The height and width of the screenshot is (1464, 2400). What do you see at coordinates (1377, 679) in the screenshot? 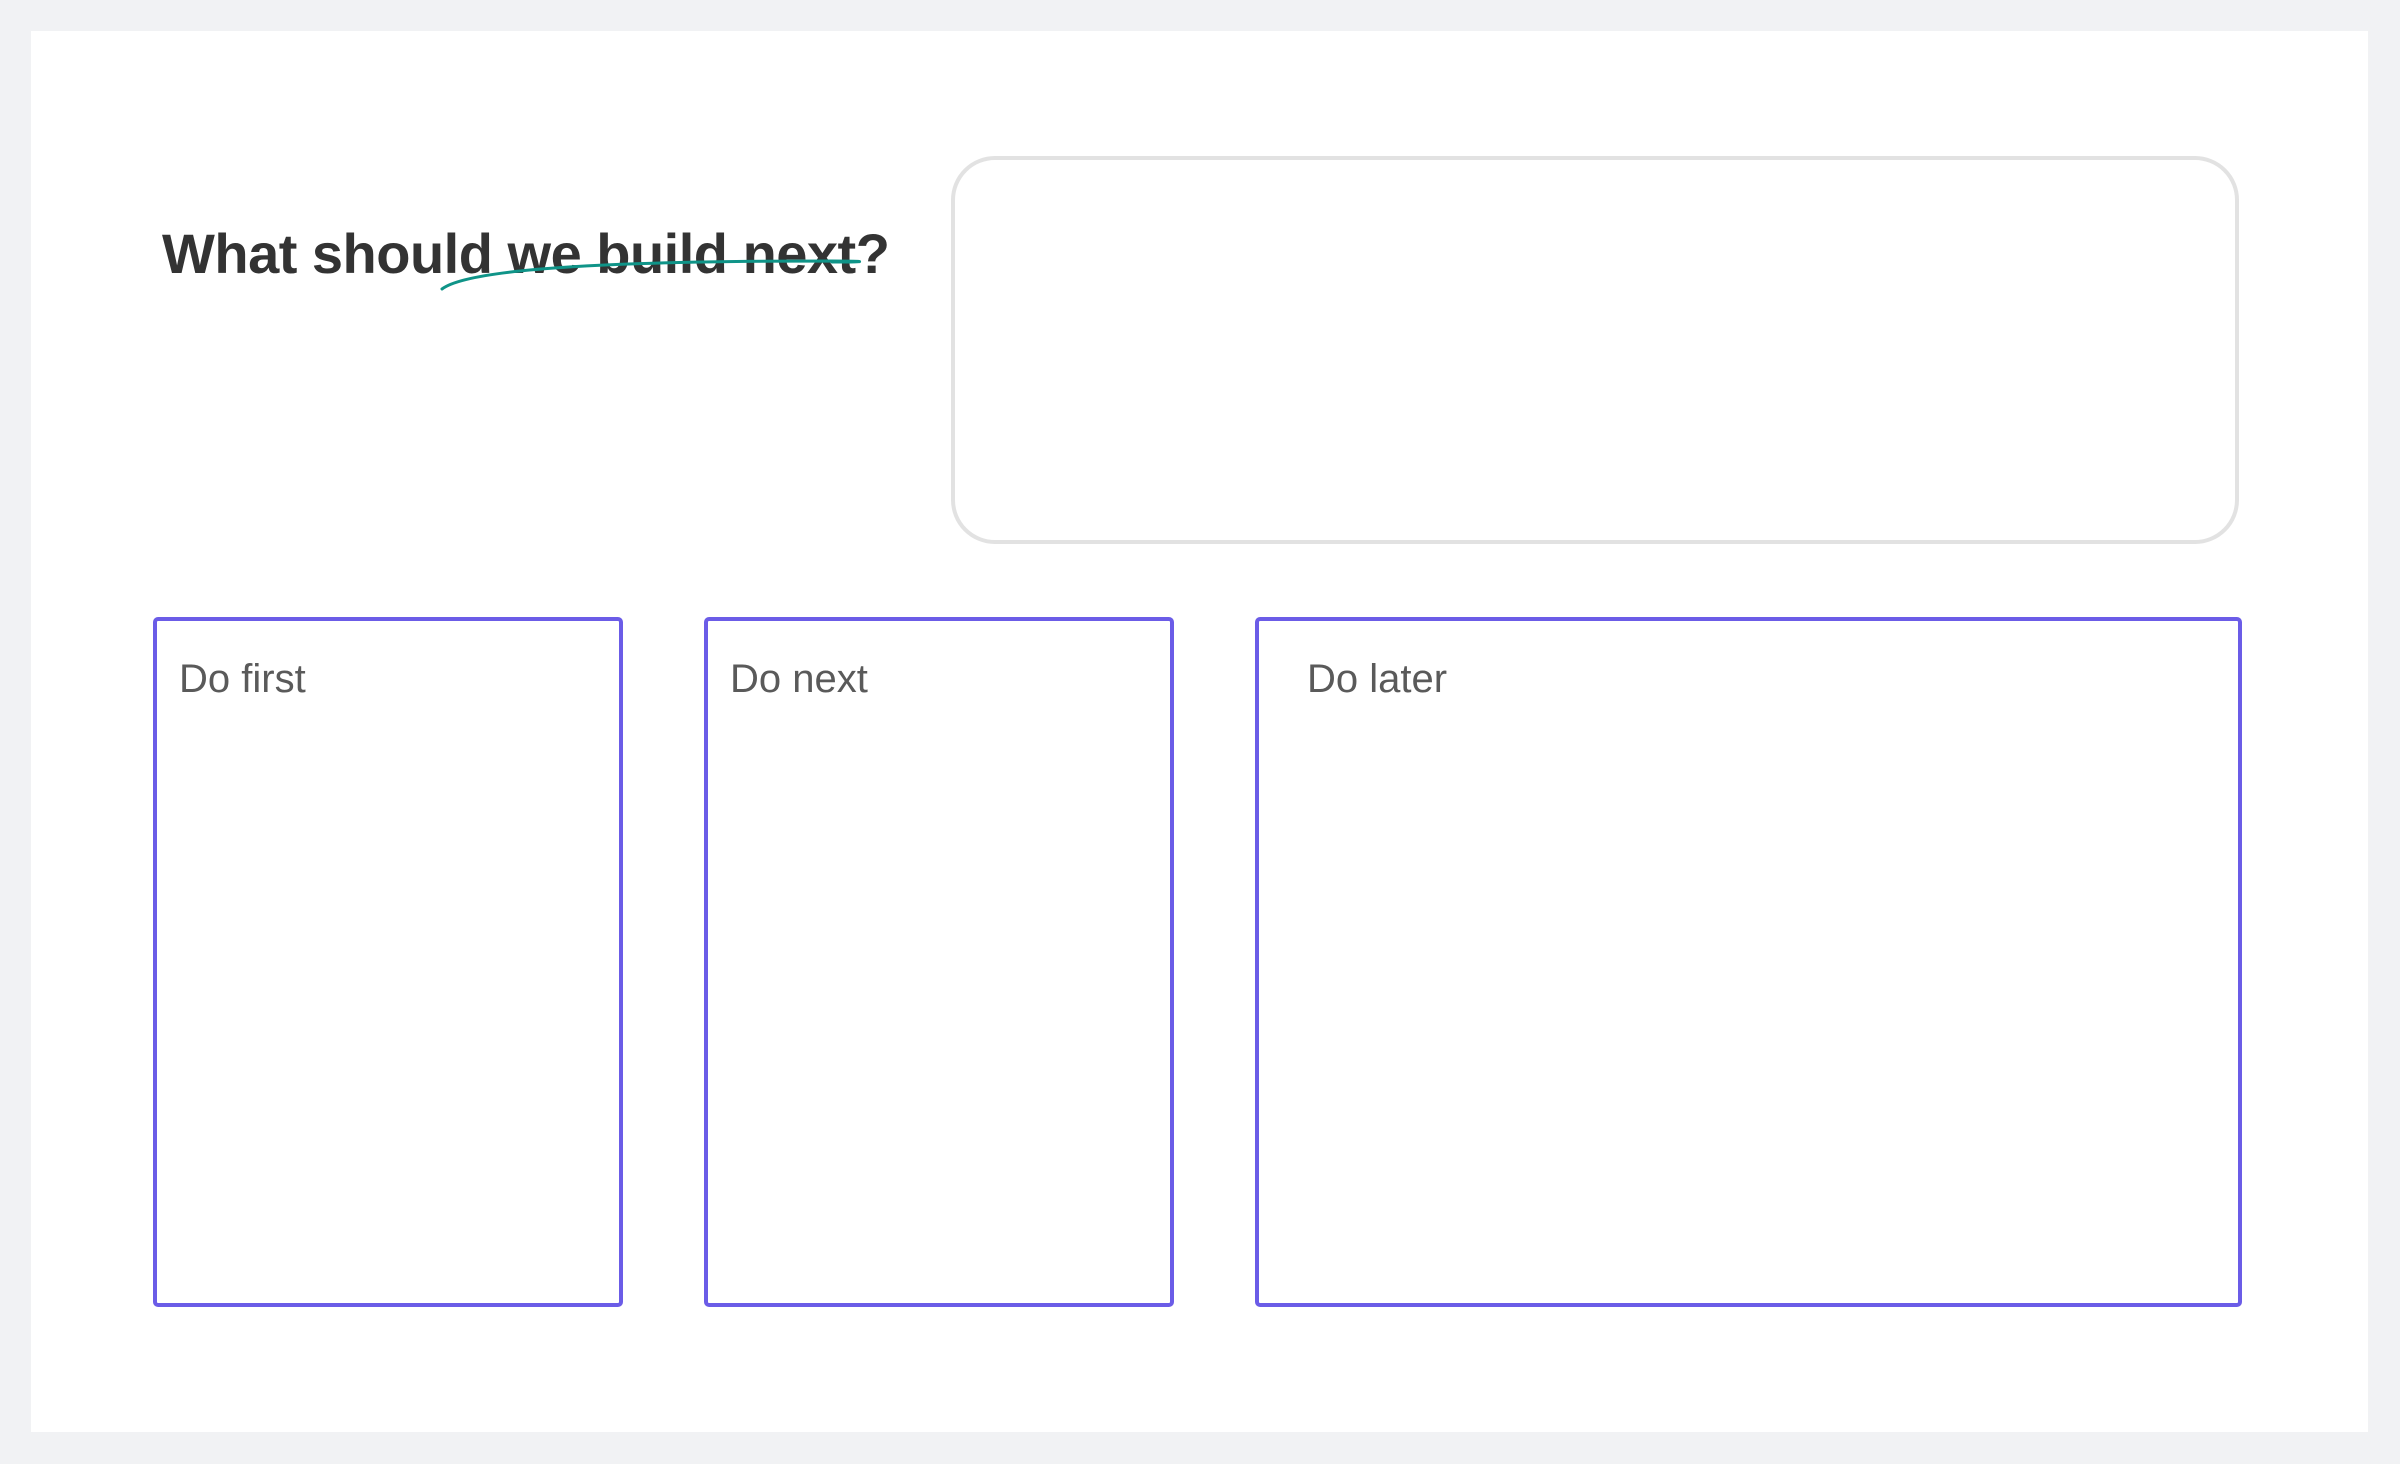
I see `column-label-do-later: Do later` at bounding box center [1377, 679].